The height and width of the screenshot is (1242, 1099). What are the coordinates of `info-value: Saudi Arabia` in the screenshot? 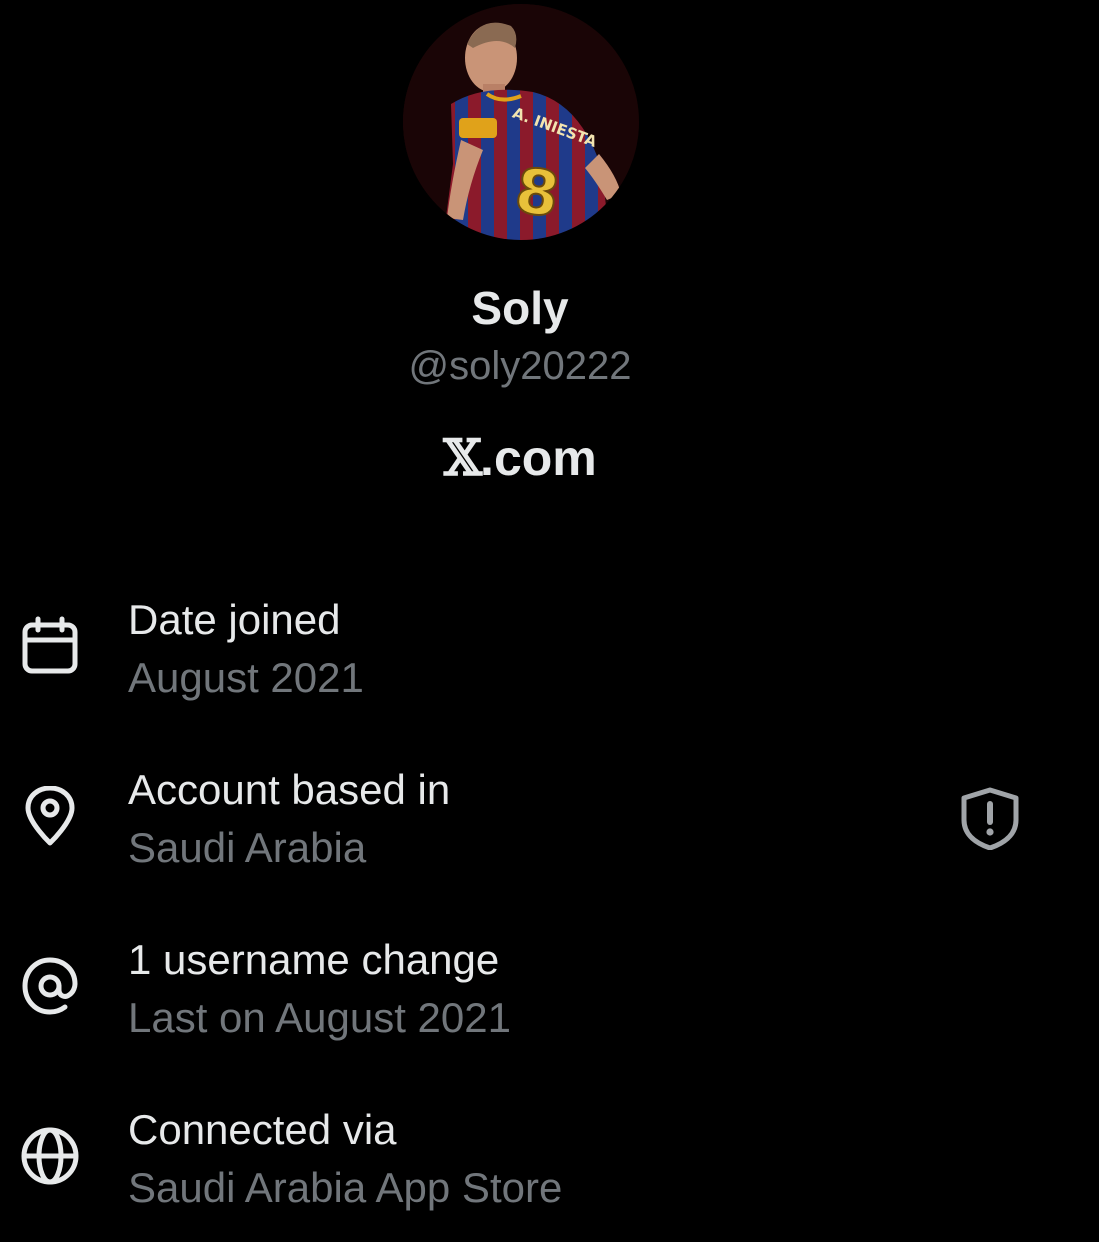 It's located at (247, 847).